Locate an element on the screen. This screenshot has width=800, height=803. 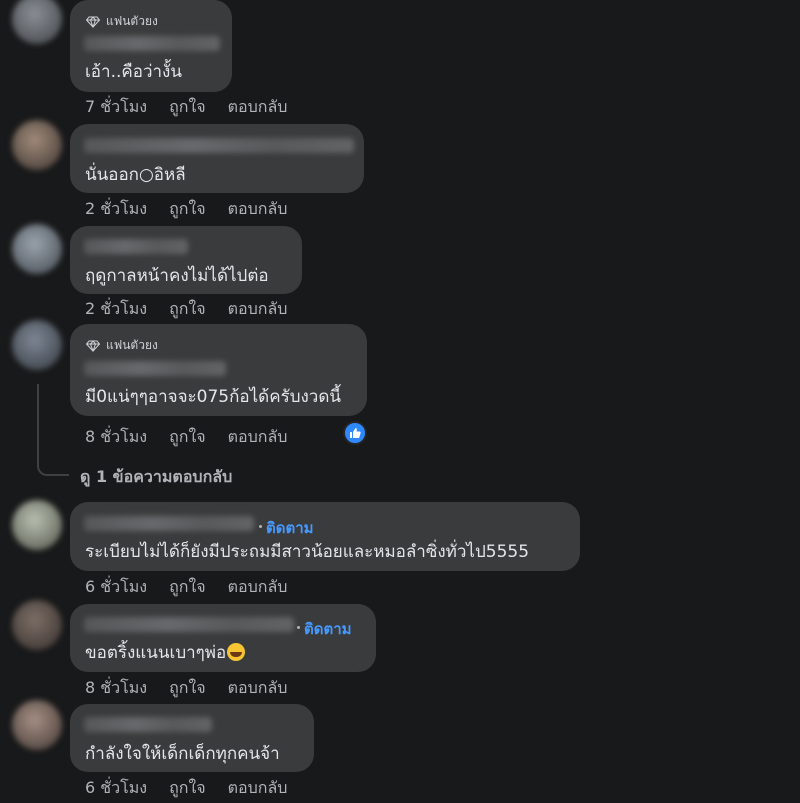
reaction-like-badge is located at coordinates (355, 433).